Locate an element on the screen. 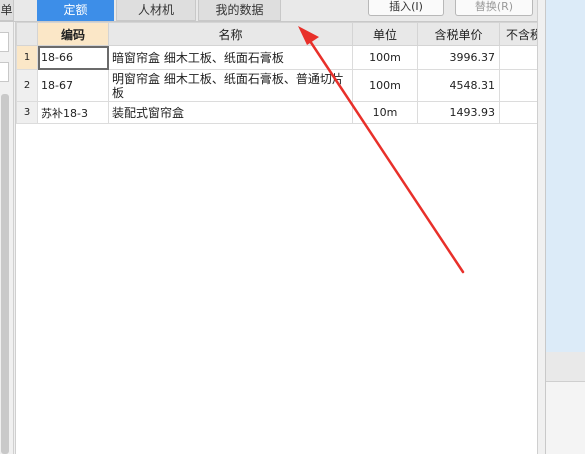  table-row: 1 18-66 暗窗帘盒 细木工板、纸面石膏板 100m 3996.37 is located at coordinates (276, 57).